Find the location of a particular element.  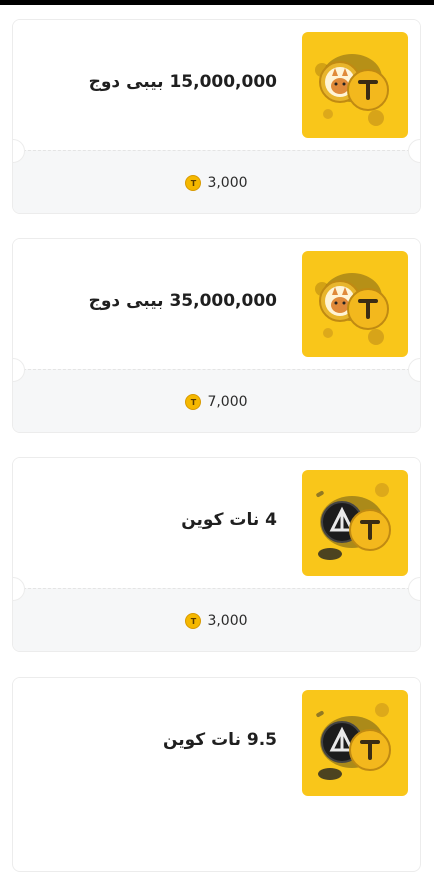

product-header: 35,000,000 بیبی دوج is located at coordinates (216, 304).